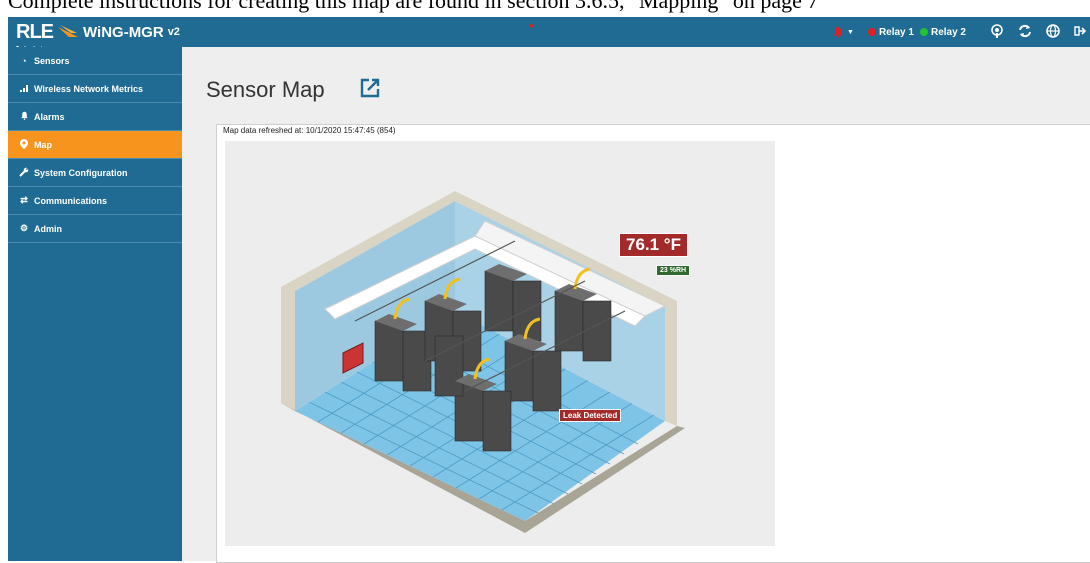 This screenshot has height=563, width=1090. I want to click on sidebar-item-label: Alarms, so click(49, 116).